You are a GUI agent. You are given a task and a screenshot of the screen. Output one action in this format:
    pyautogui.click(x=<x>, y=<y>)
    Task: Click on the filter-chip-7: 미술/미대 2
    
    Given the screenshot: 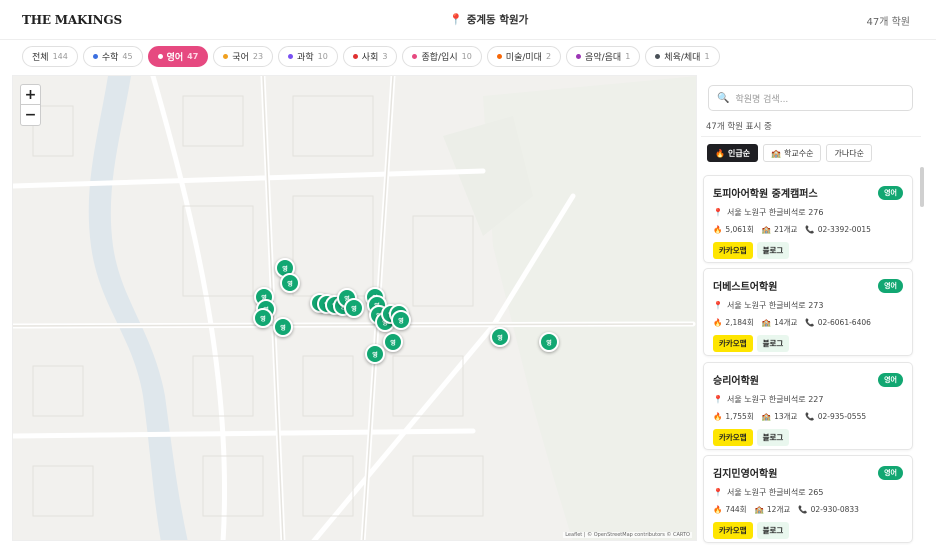 What is the action you would take?
    pyautogui.click(x=524, y=56)
    